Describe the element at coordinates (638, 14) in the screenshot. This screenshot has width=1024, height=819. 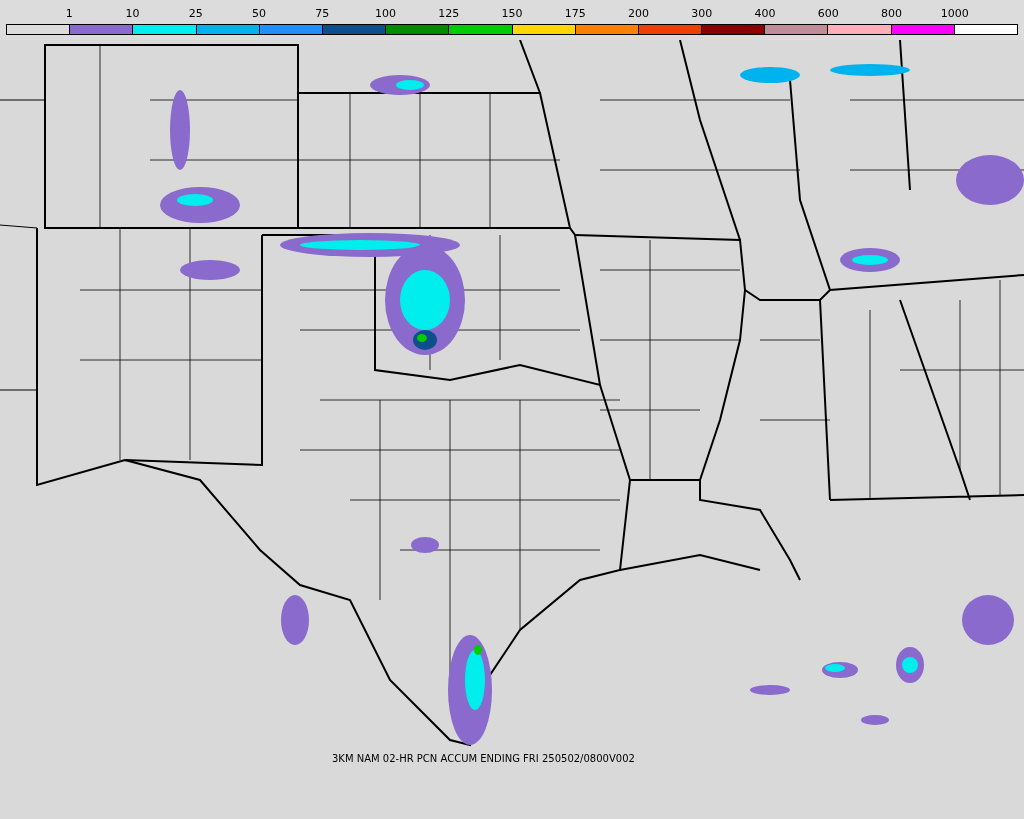
I see `legend-label: 200` at that location.